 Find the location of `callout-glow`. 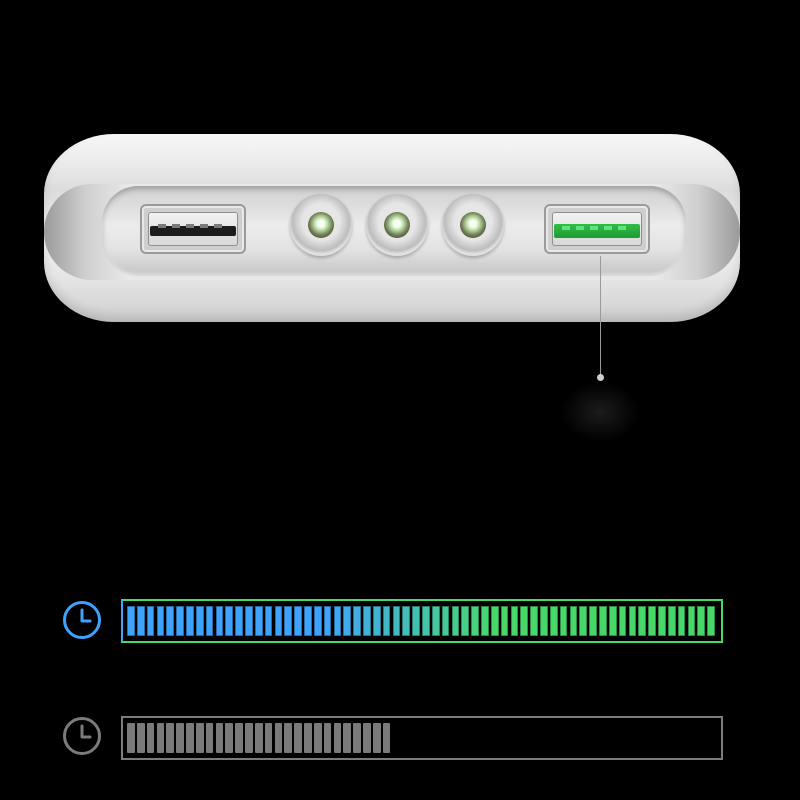

callout-glow is located at coordinates (600, 412).